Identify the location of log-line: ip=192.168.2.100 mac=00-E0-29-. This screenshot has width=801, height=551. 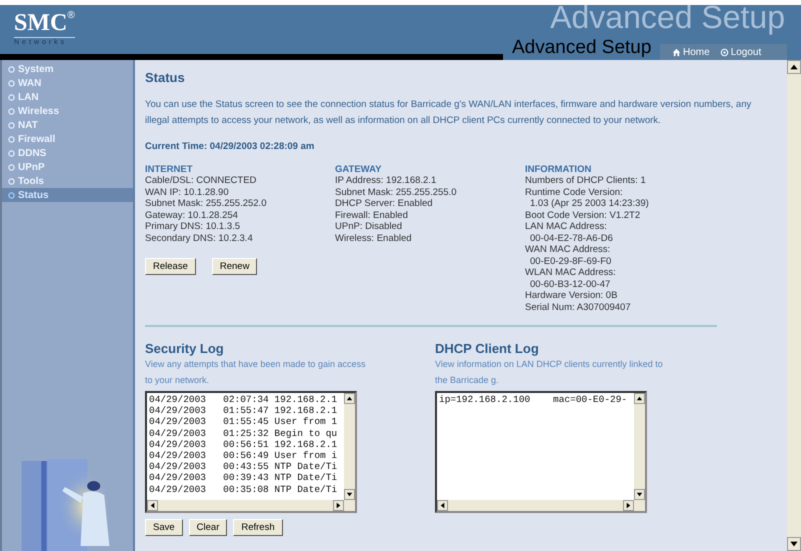
(533, 400).